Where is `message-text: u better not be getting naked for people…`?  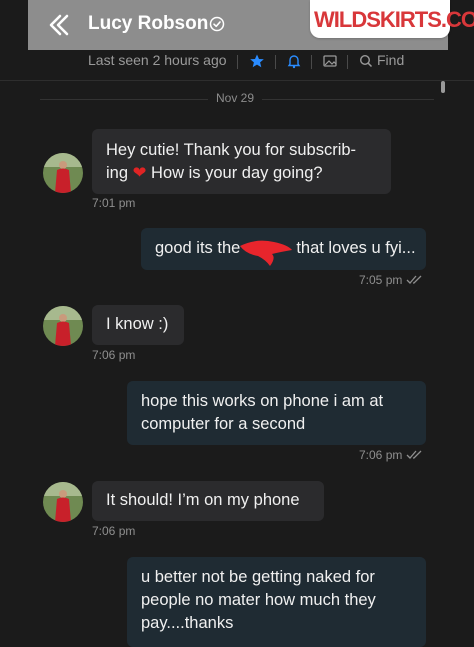
message-text: u better not be getting naked for people… is located at coordinates (258, 600).